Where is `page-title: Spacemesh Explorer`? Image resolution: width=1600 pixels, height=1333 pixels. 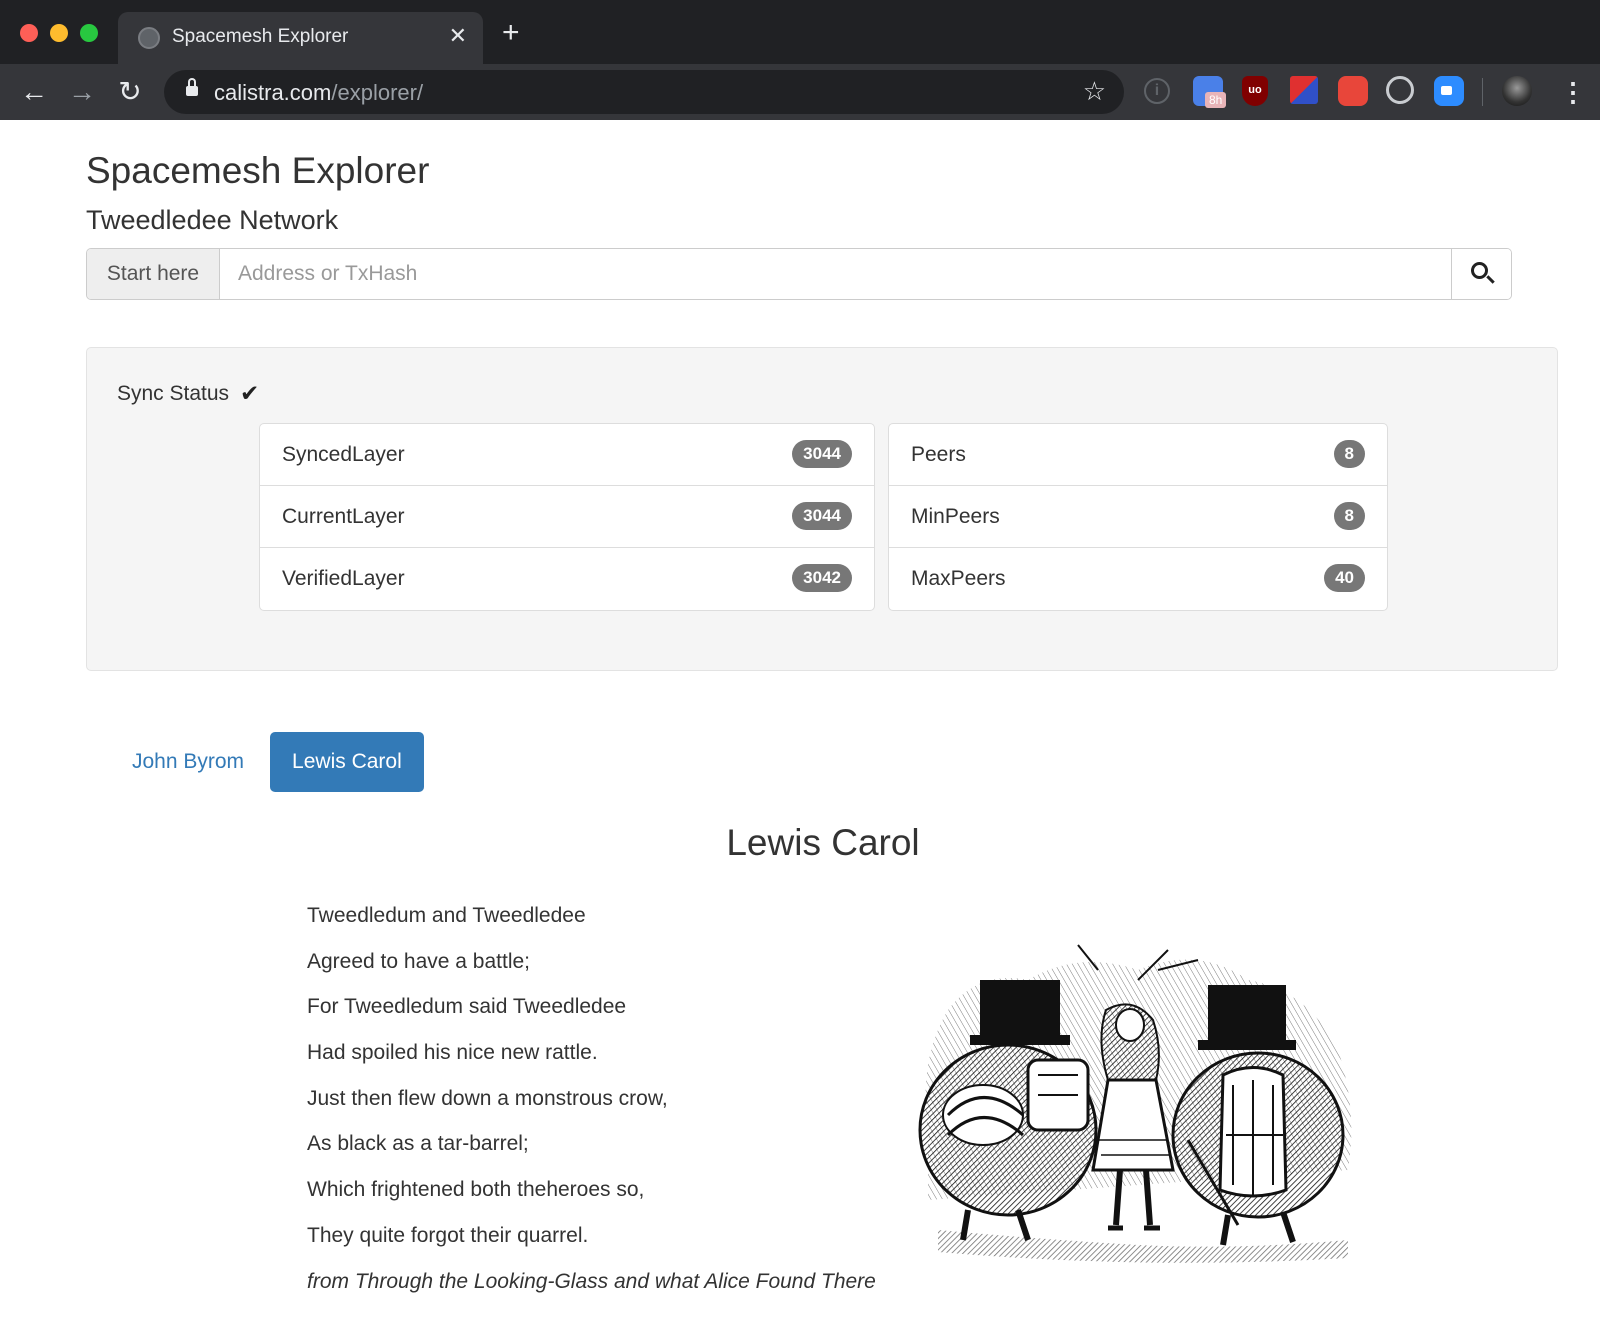 page-title: Spacemesh Explorer is located at coordinates (258, 170).